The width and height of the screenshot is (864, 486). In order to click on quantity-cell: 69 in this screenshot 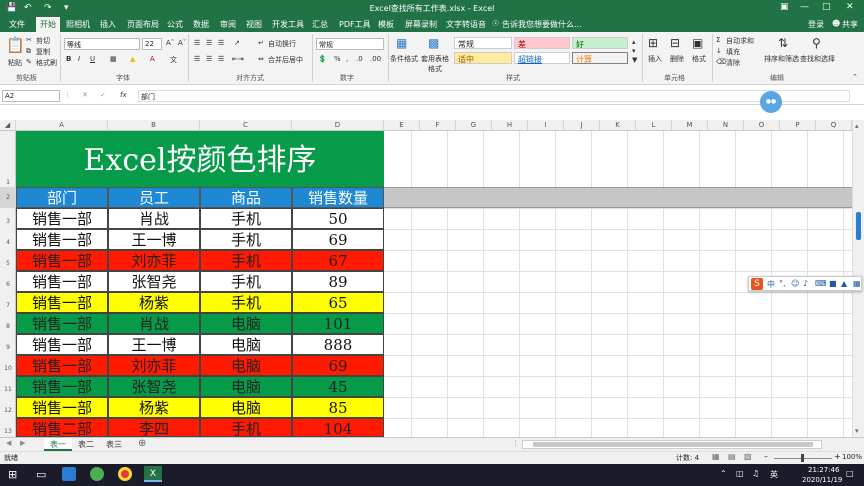, I will do `click(338, 365)`.